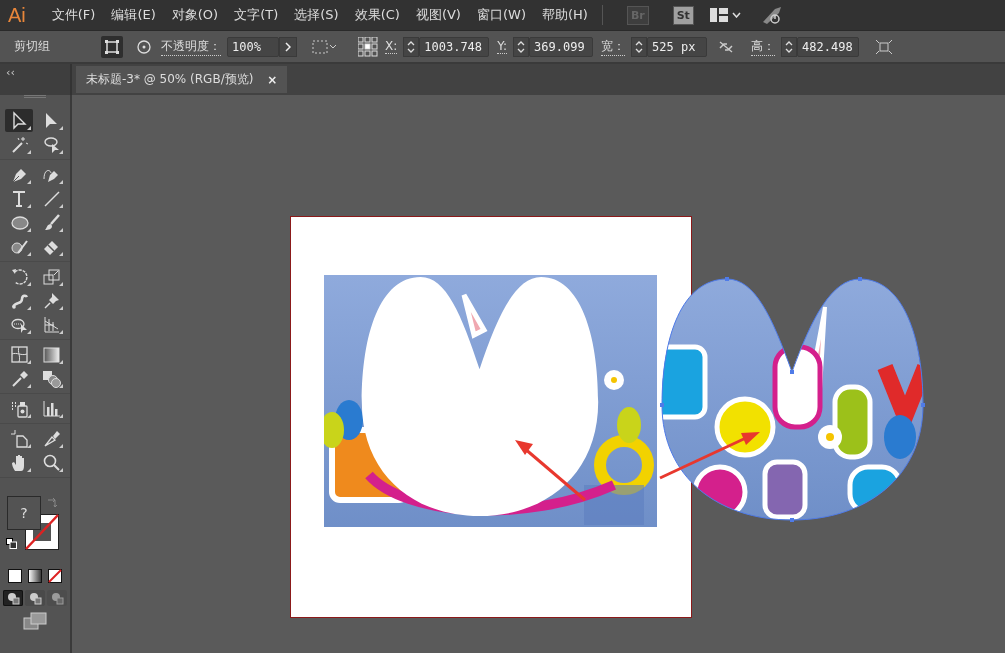 This screenshot has width=1005, height=653. I want to click on menu-item: 视图(V), so click(438, 15).